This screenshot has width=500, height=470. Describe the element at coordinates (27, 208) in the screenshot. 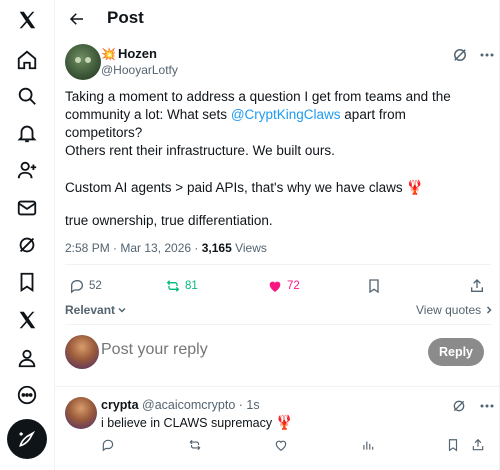

I see `messages-icon` at that location.